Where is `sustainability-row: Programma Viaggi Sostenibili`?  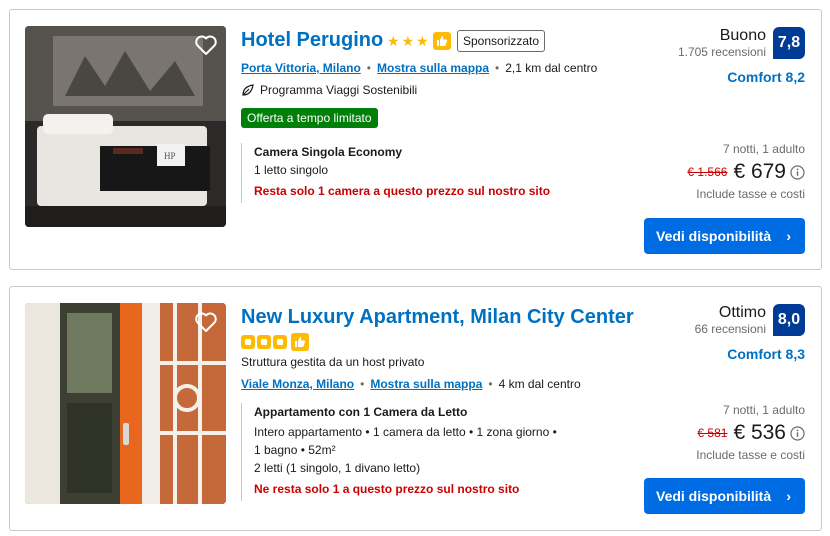
sustainability-row: Programma Viaggi Sostenibili is located at coordinates (329, 90).